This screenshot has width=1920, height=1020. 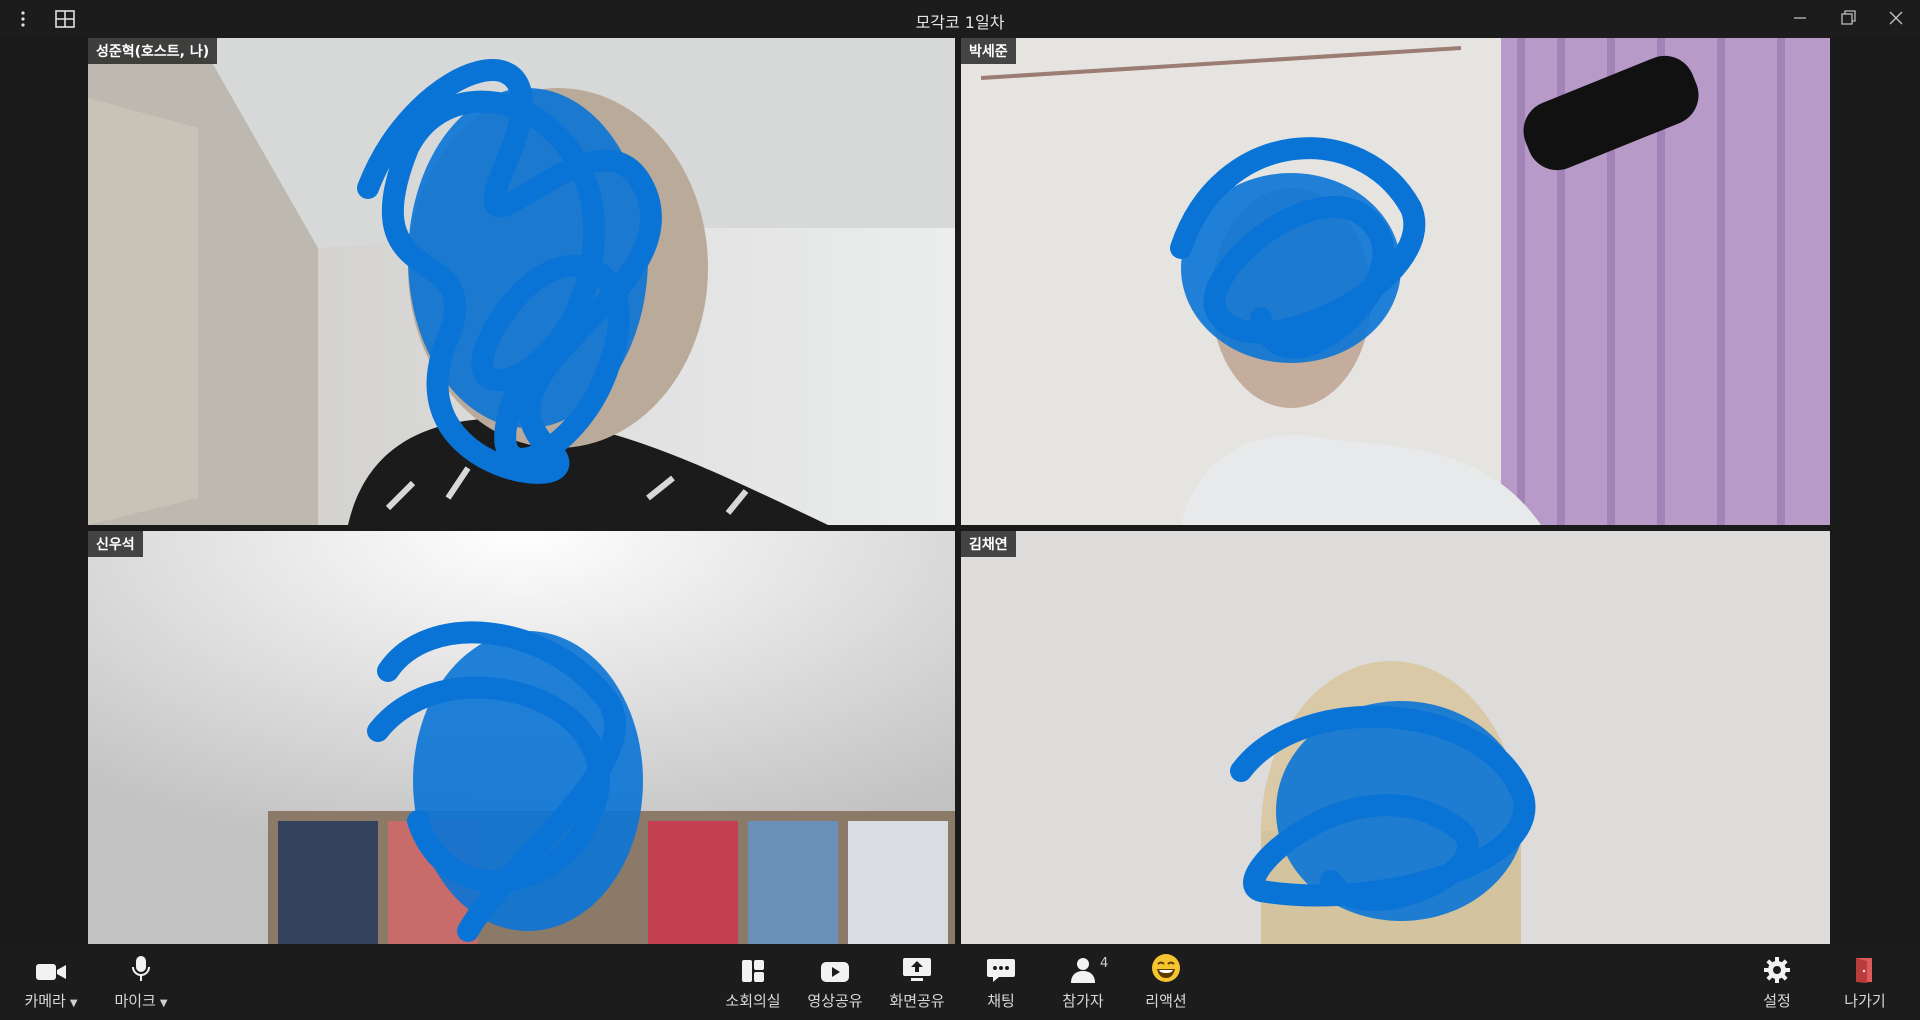 What do you see at coordinates (153, 51) in the screenshot?
I see `participant-name: 성준혁(호스트, 나)` at bounding box center [153, 51].